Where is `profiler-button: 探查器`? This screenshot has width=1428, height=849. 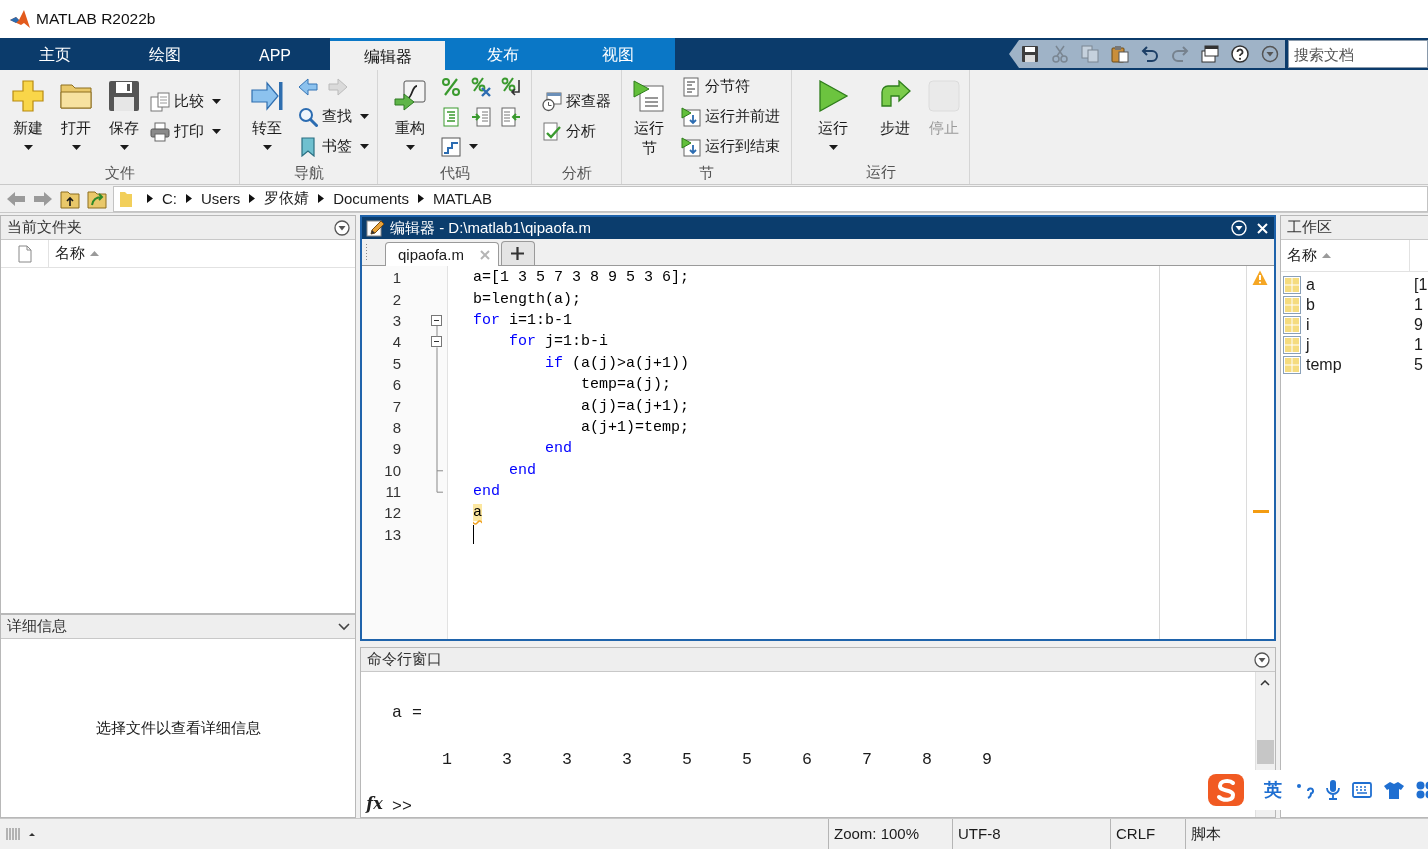 profiler-button: 探查器 is located at coordinates (576, 101).